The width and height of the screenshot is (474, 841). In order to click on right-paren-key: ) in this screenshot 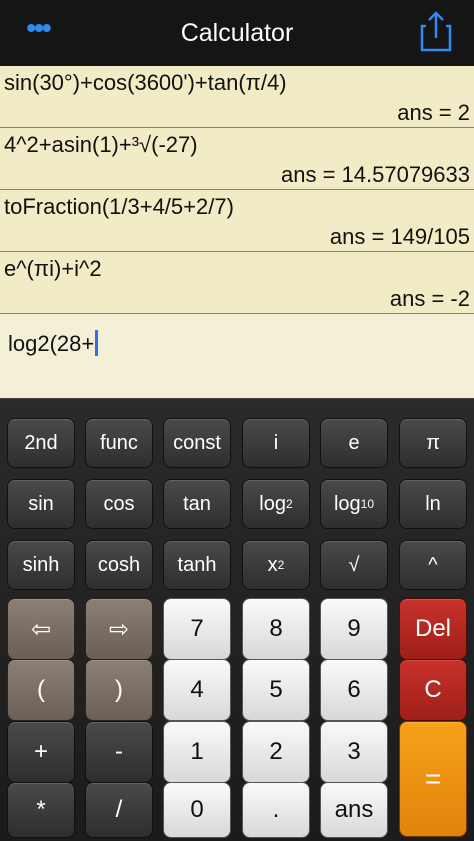, I will do `click(119, 690)`.